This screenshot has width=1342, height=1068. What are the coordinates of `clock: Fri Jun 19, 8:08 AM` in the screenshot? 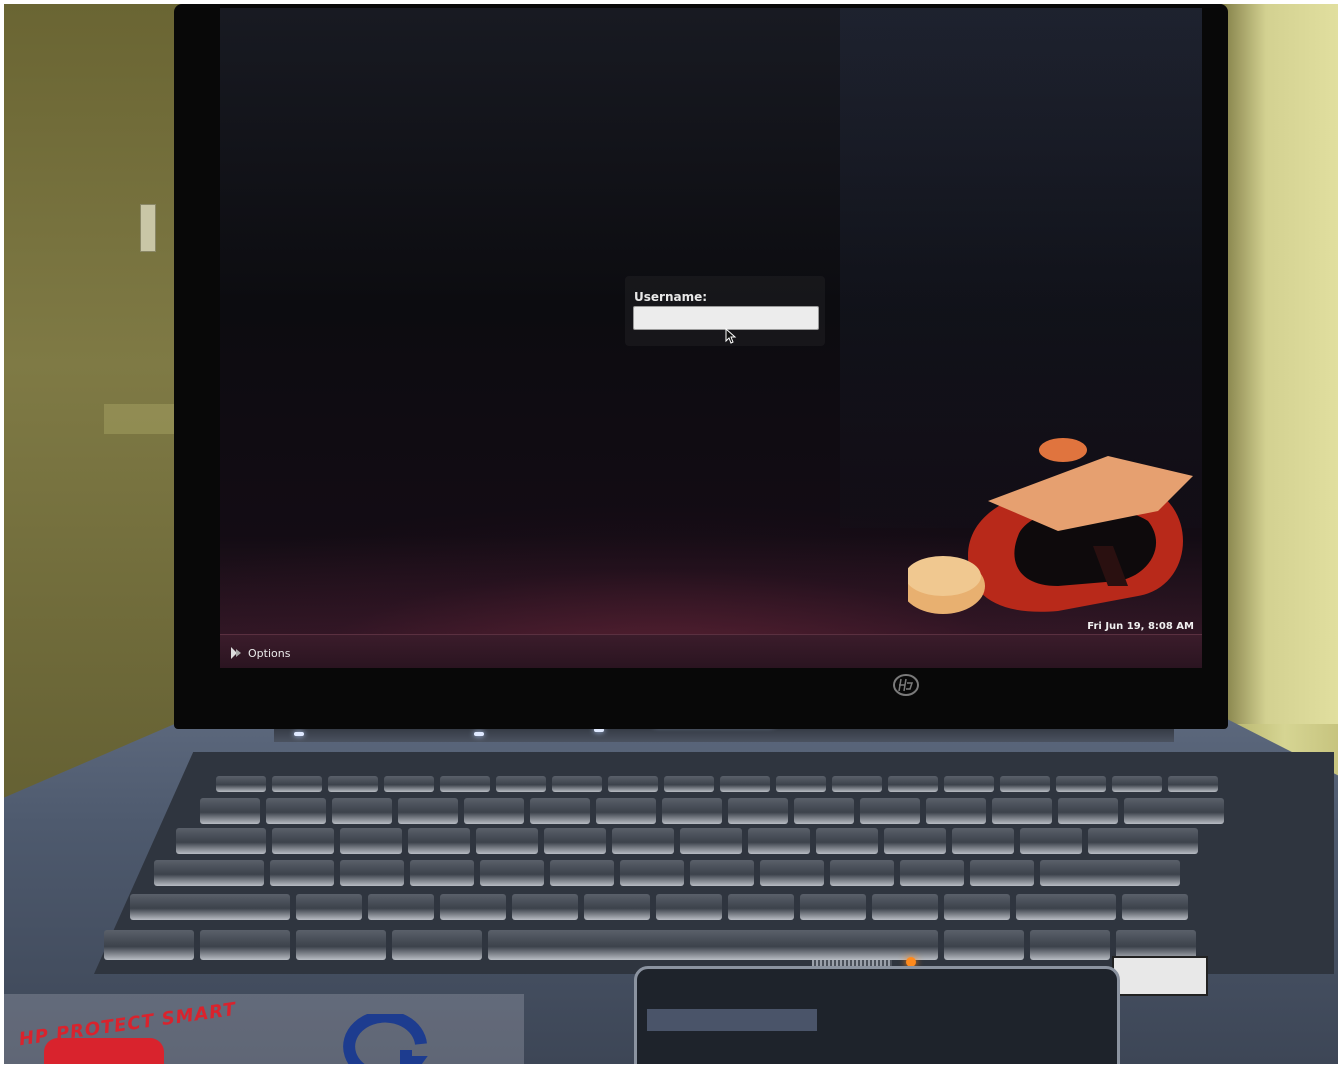 It's located at (1140, 626).